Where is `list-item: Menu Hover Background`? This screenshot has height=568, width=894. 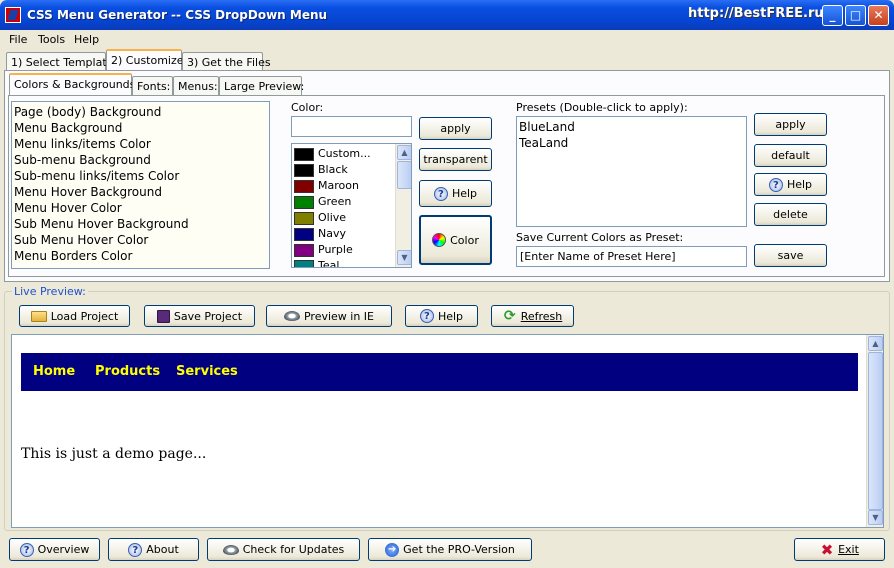
list-item: Menu Hover Background is located at coordinates (140, 192).